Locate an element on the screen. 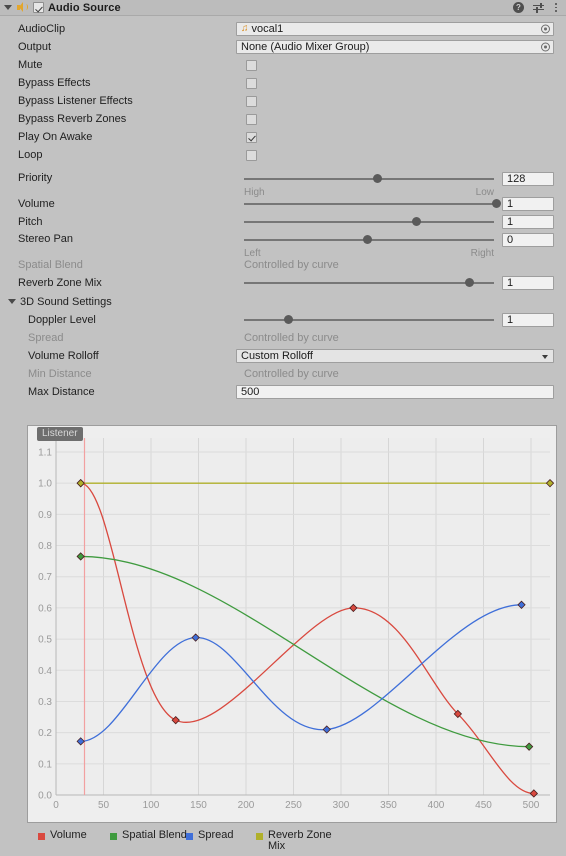 The height and width of the screenshot is (856, 566). volume-value-field: 1 is located at coordinates (528, 204).